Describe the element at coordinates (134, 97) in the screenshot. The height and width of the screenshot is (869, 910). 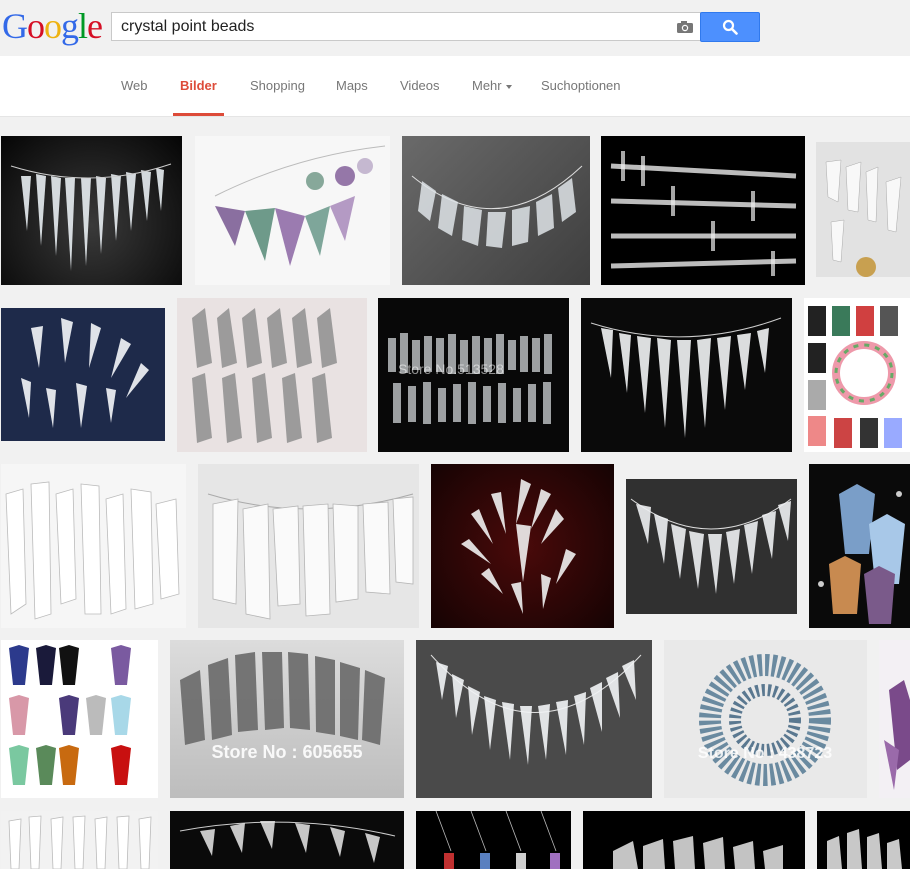
I see `tab-web: Web` at that location.